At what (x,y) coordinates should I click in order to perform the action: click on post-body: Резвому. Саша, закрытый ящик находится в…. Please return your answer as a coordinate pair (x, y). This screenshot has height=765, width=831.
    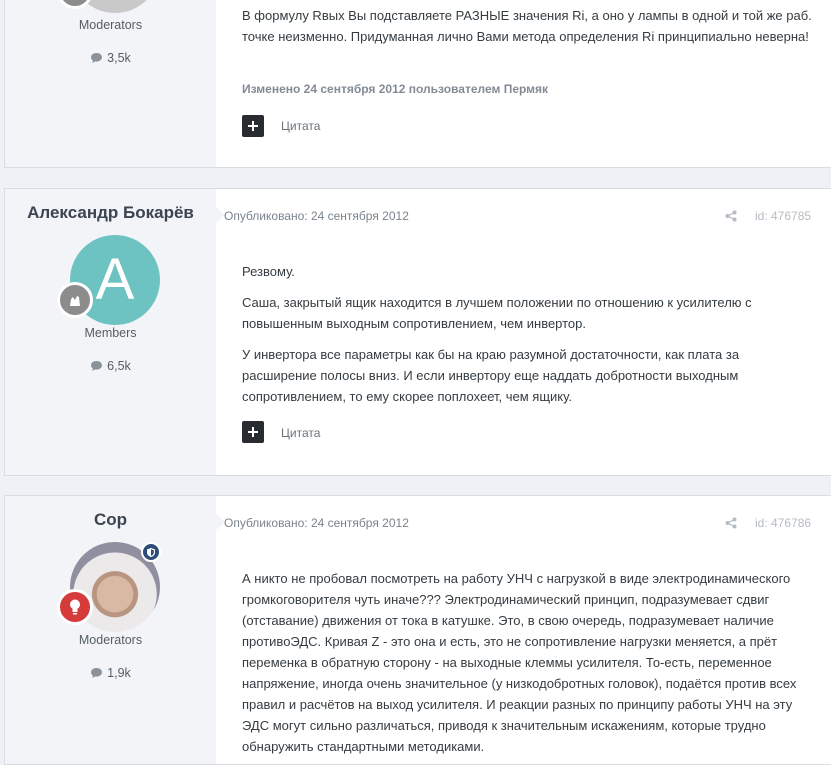
    Looking at the image, I should click on (527, 339).